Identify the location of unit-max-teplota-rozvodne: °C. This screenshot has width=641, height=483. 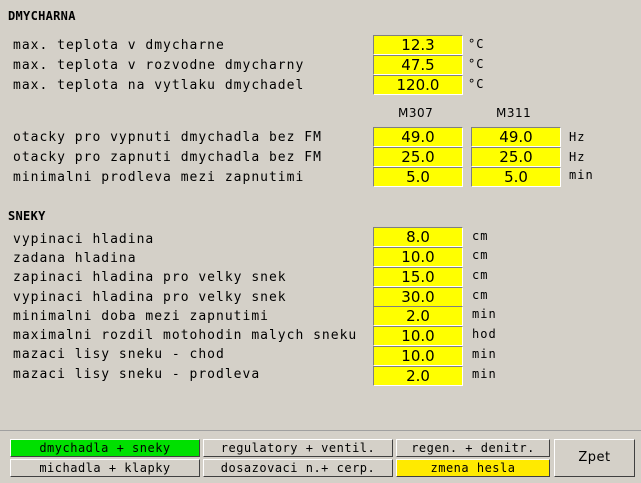
(476, 64).